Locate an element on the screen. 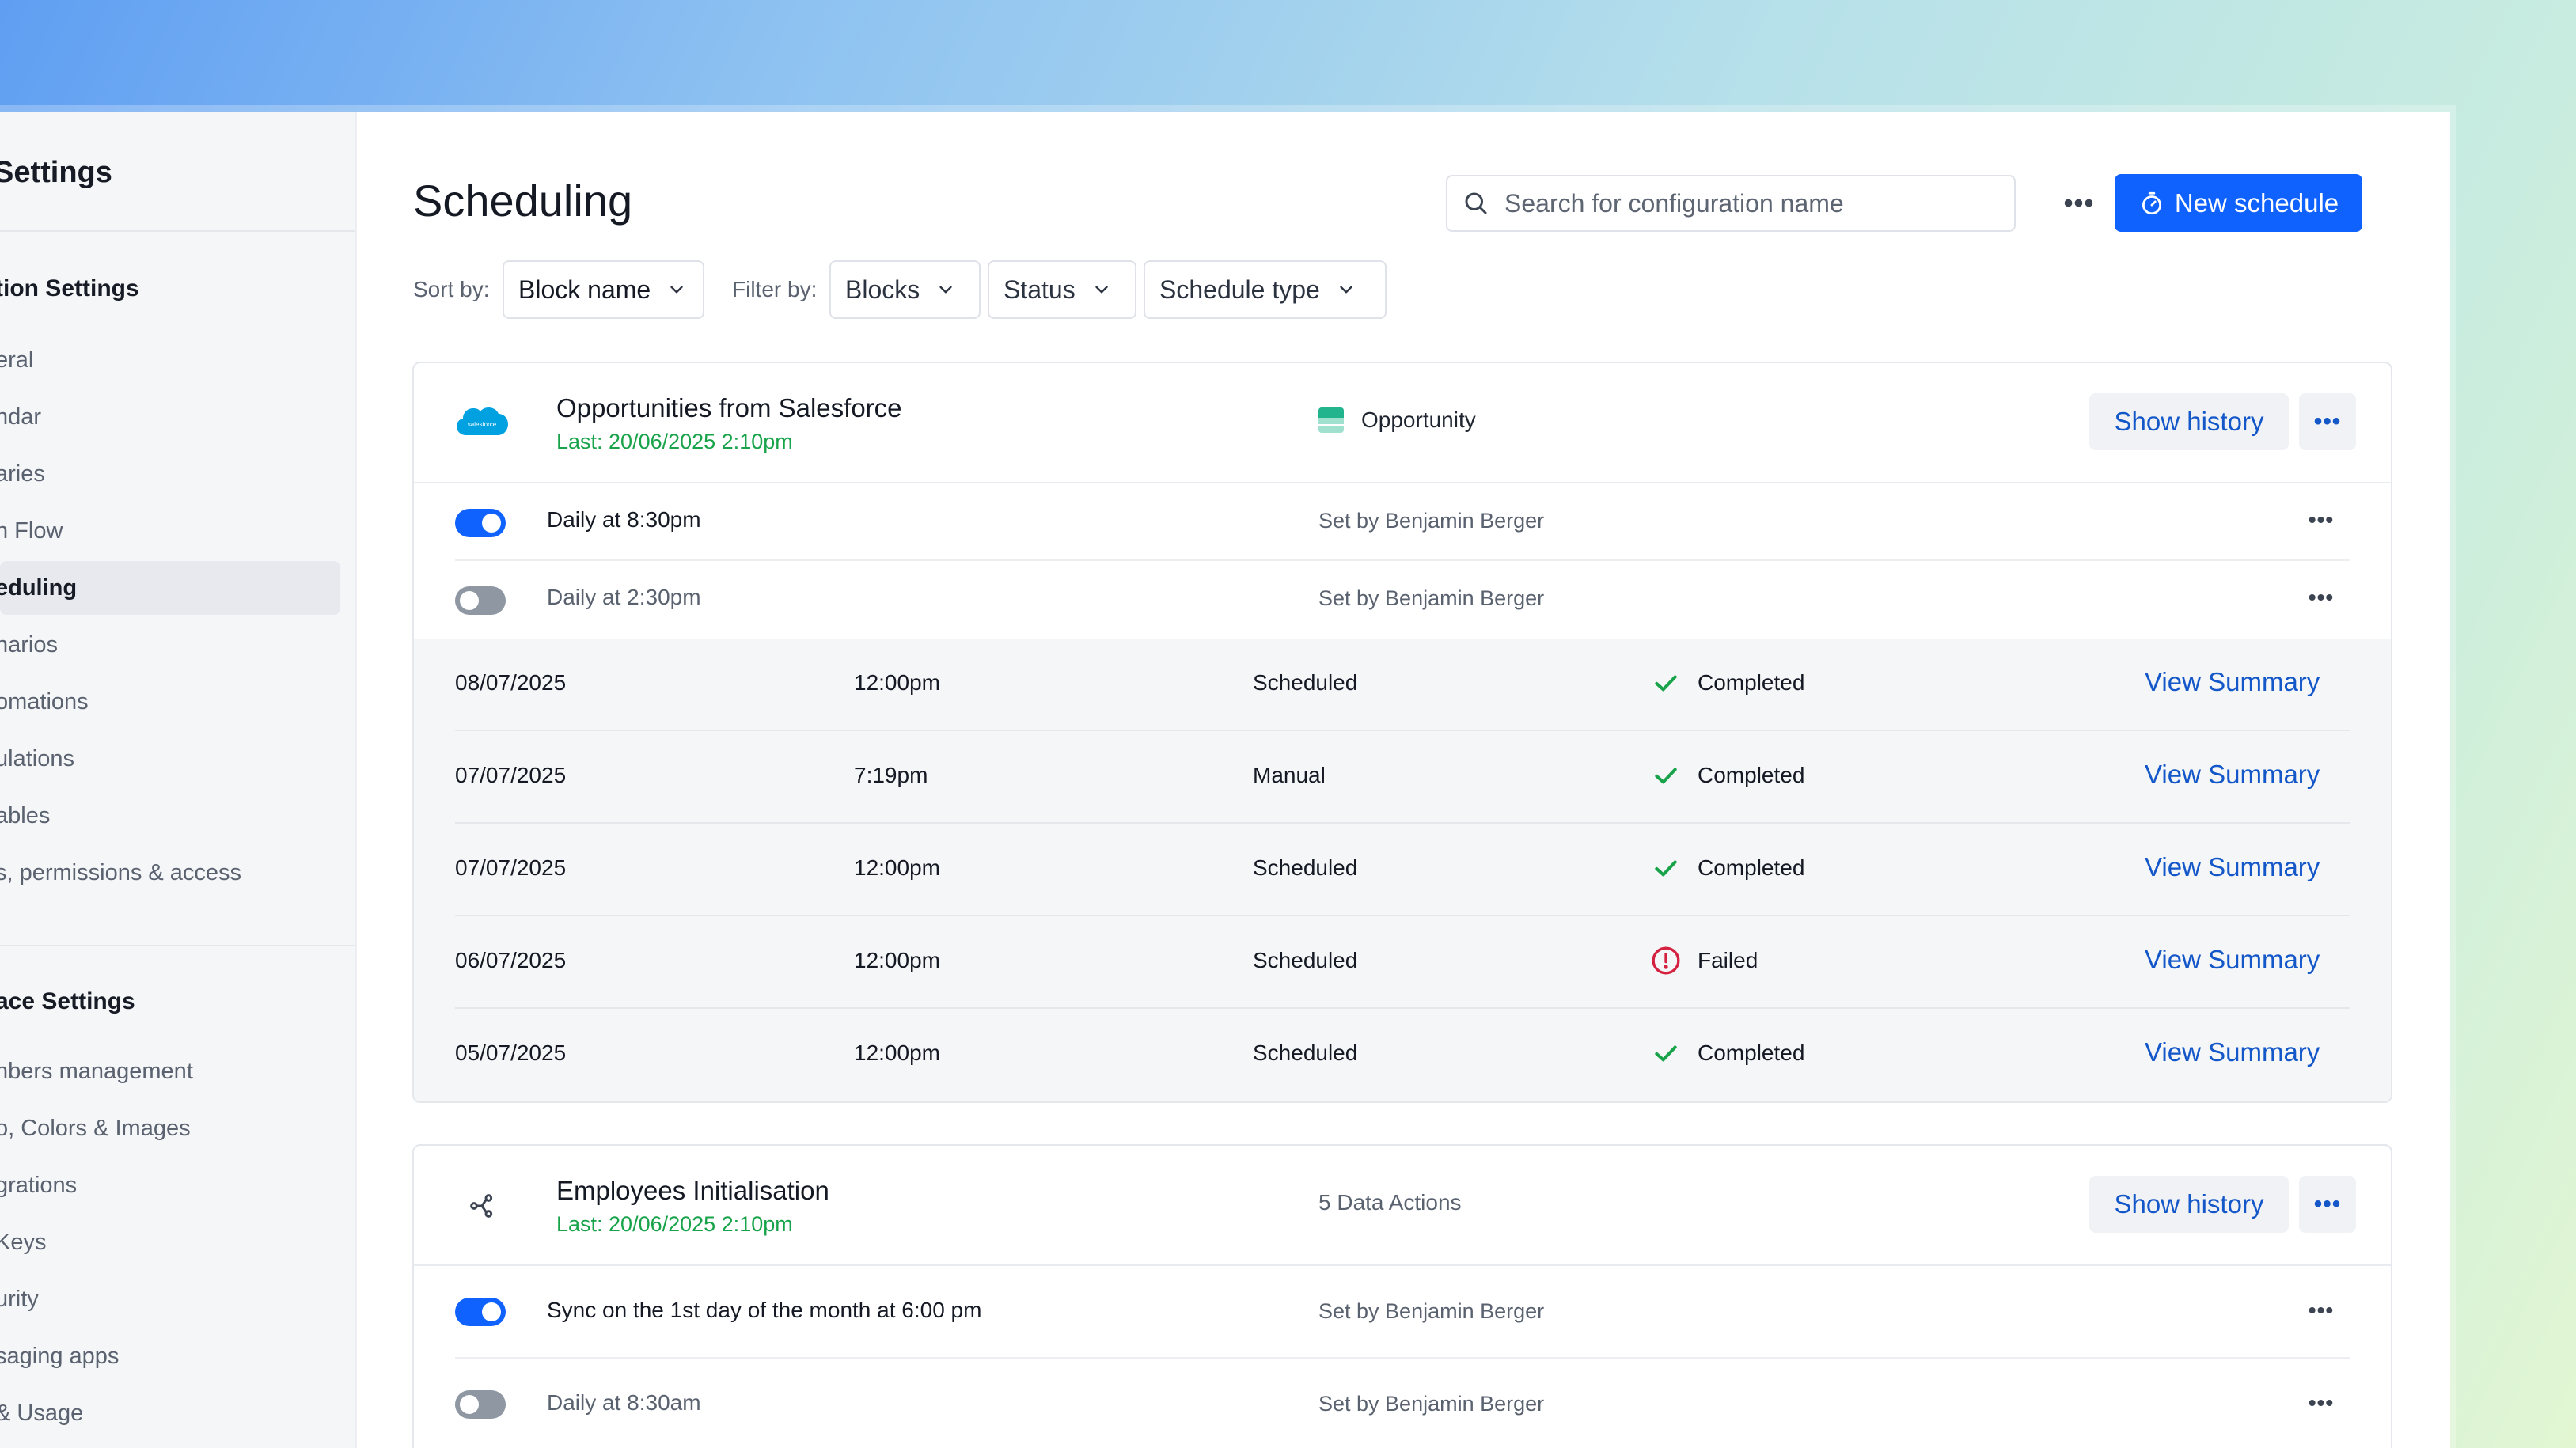 This screenshot has width=2576, height=1448. search-box is located at coordinates (1731, 203).